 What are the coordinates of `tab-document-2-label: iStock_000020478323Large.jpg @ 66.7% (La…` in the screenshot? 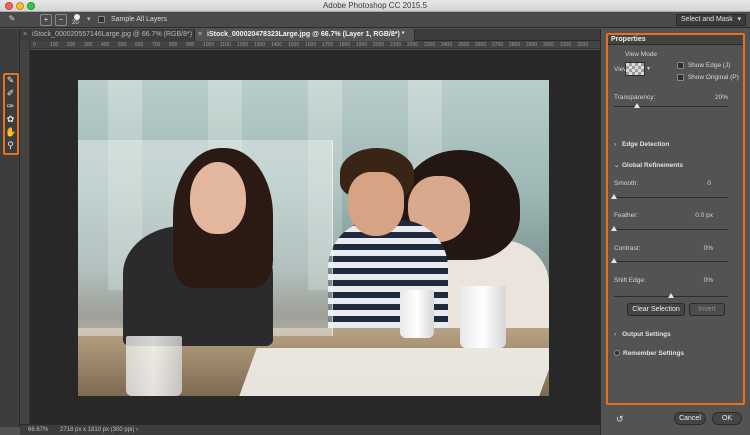 It's located at (306, 34).